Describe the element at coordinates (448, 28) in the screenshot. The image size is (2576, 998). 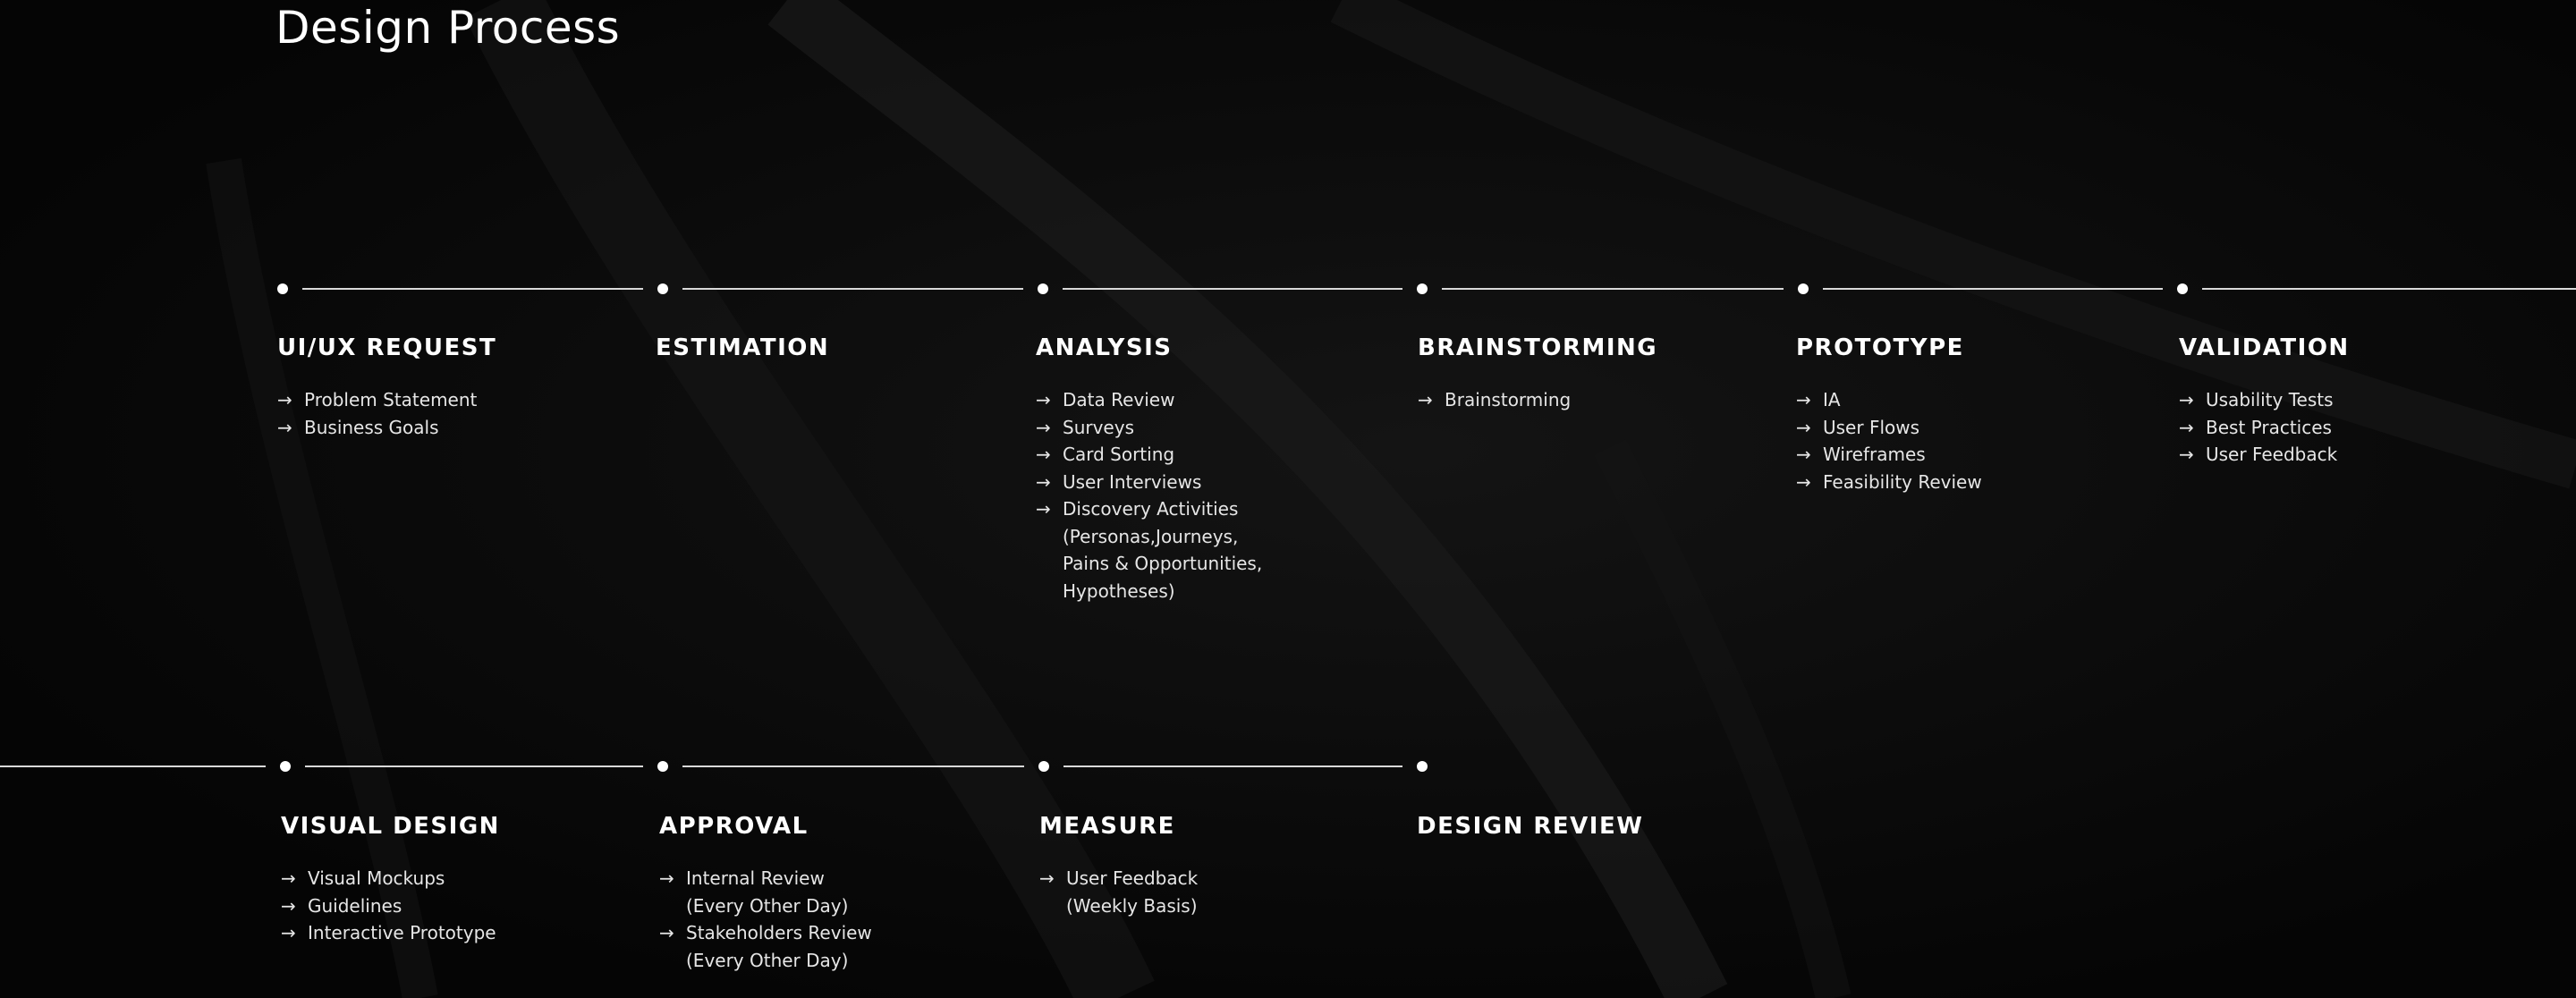
I see `page-title: Design Process` at that location.